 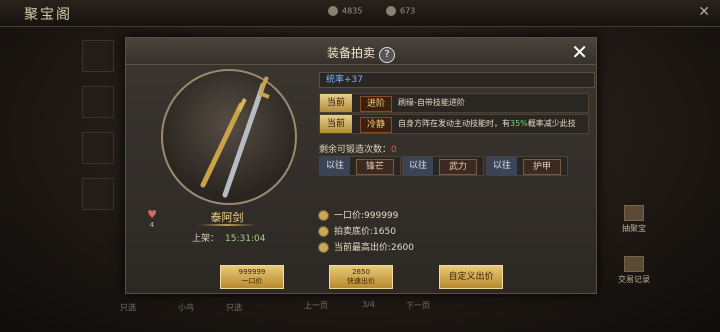 I want to click on shelf-time: 上架： 15:31:04, so click(x=228, y=237).